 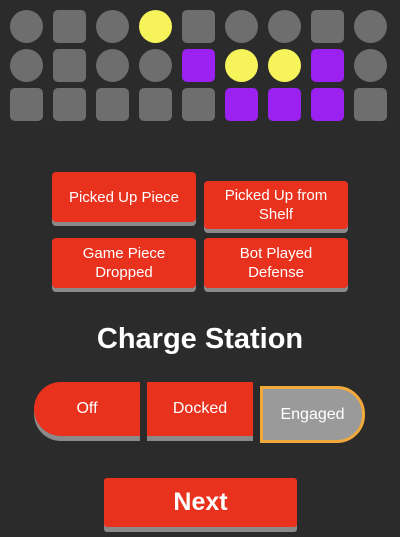 What do you see at coordinates (200, 502) in the screenshot?
I see `next-button: Next` at bounding box center [200, 502].